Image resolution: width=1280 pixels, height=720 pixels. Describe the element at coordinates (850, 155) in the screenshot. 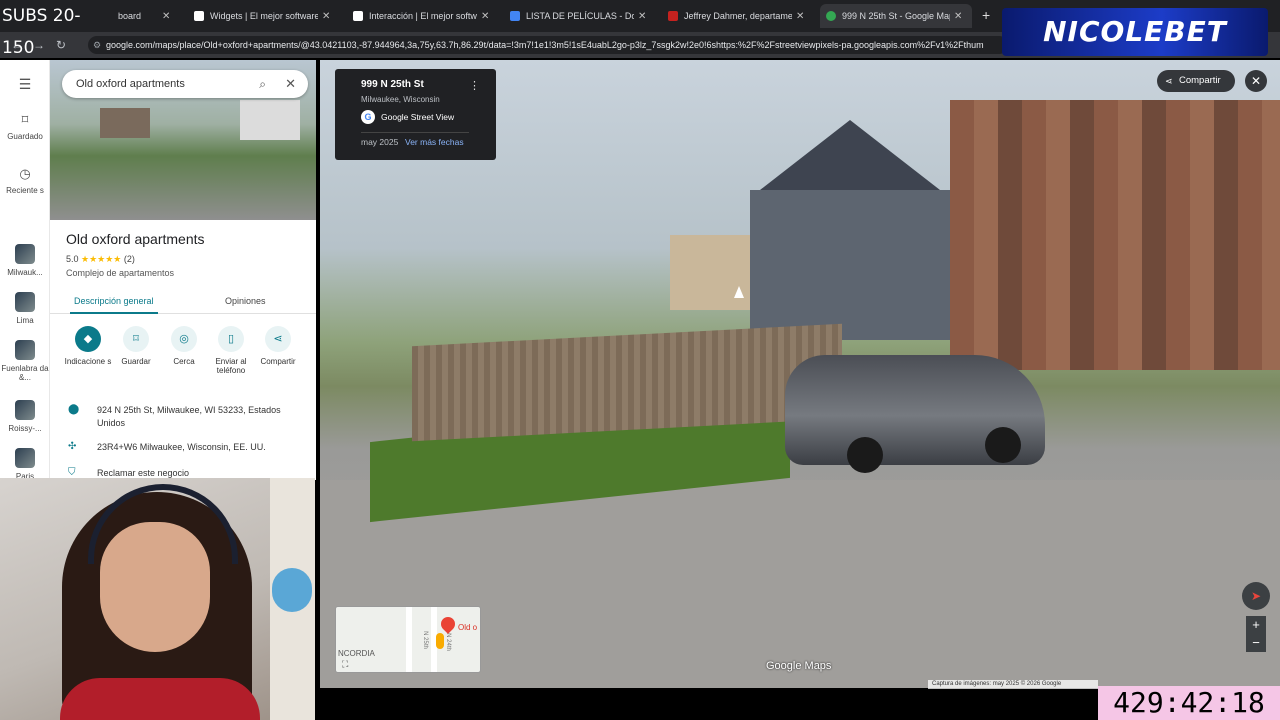

I see `sv-roof` at that location.